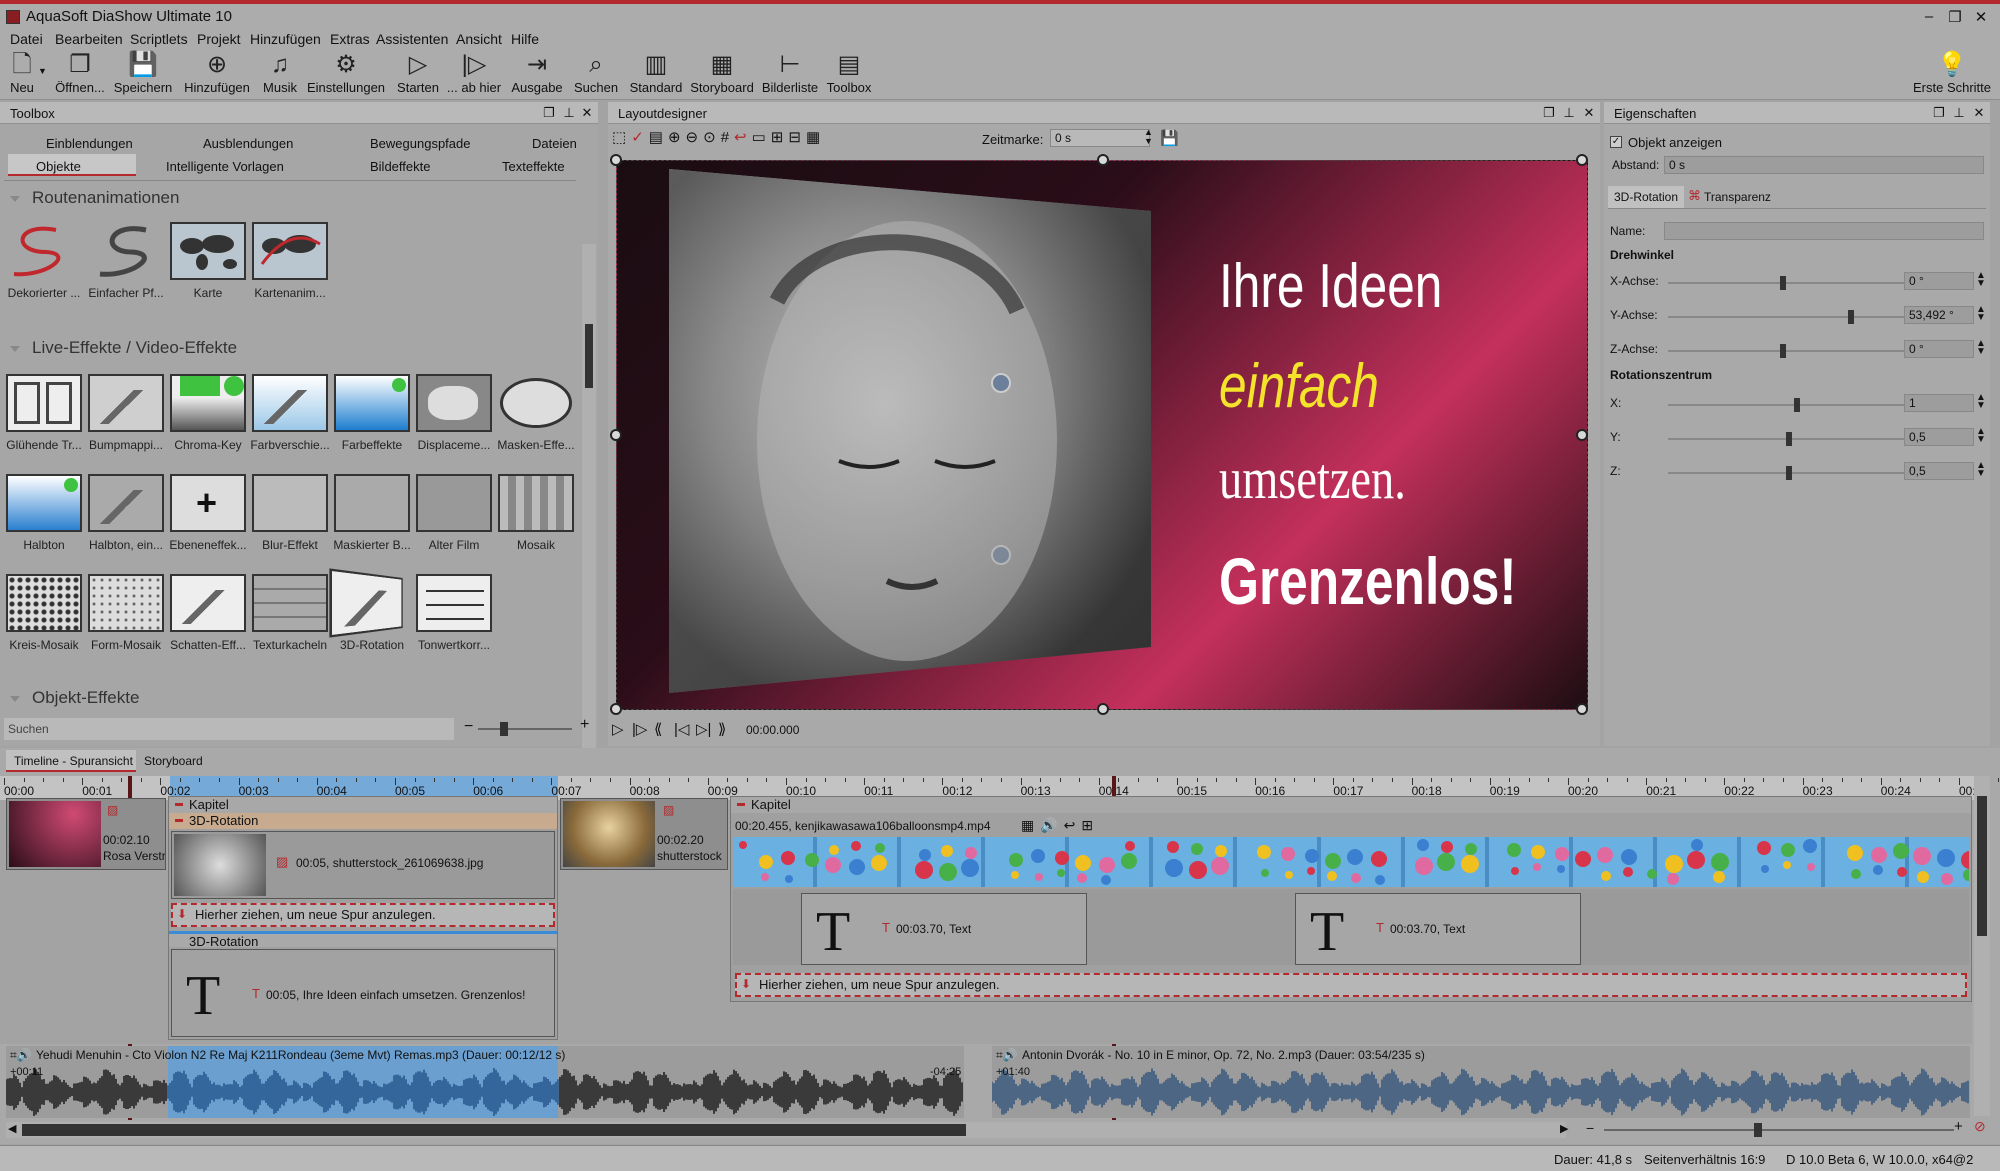  What do you see at coordinates (494, 1130) in the screenshot?
I see `hscroll-thumb` at bounding box center [494, 1130].